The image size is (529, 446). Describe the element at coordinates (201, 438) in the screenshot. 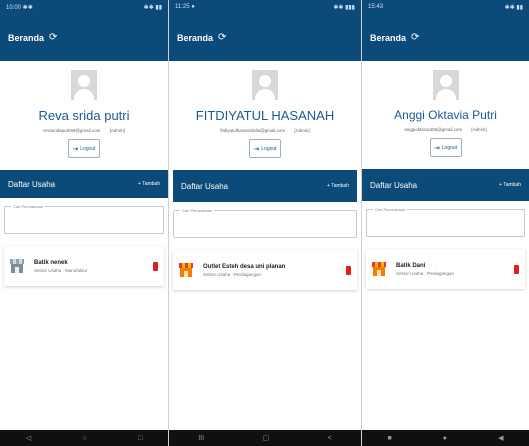

I see `nav-recent-icon: III` at that location.